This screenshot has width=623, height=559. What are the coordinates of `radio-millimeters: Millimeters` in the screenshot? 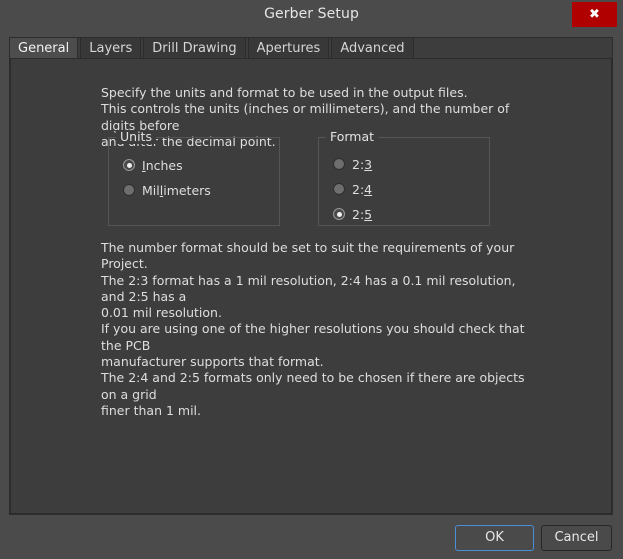 It's located at (167, 190).